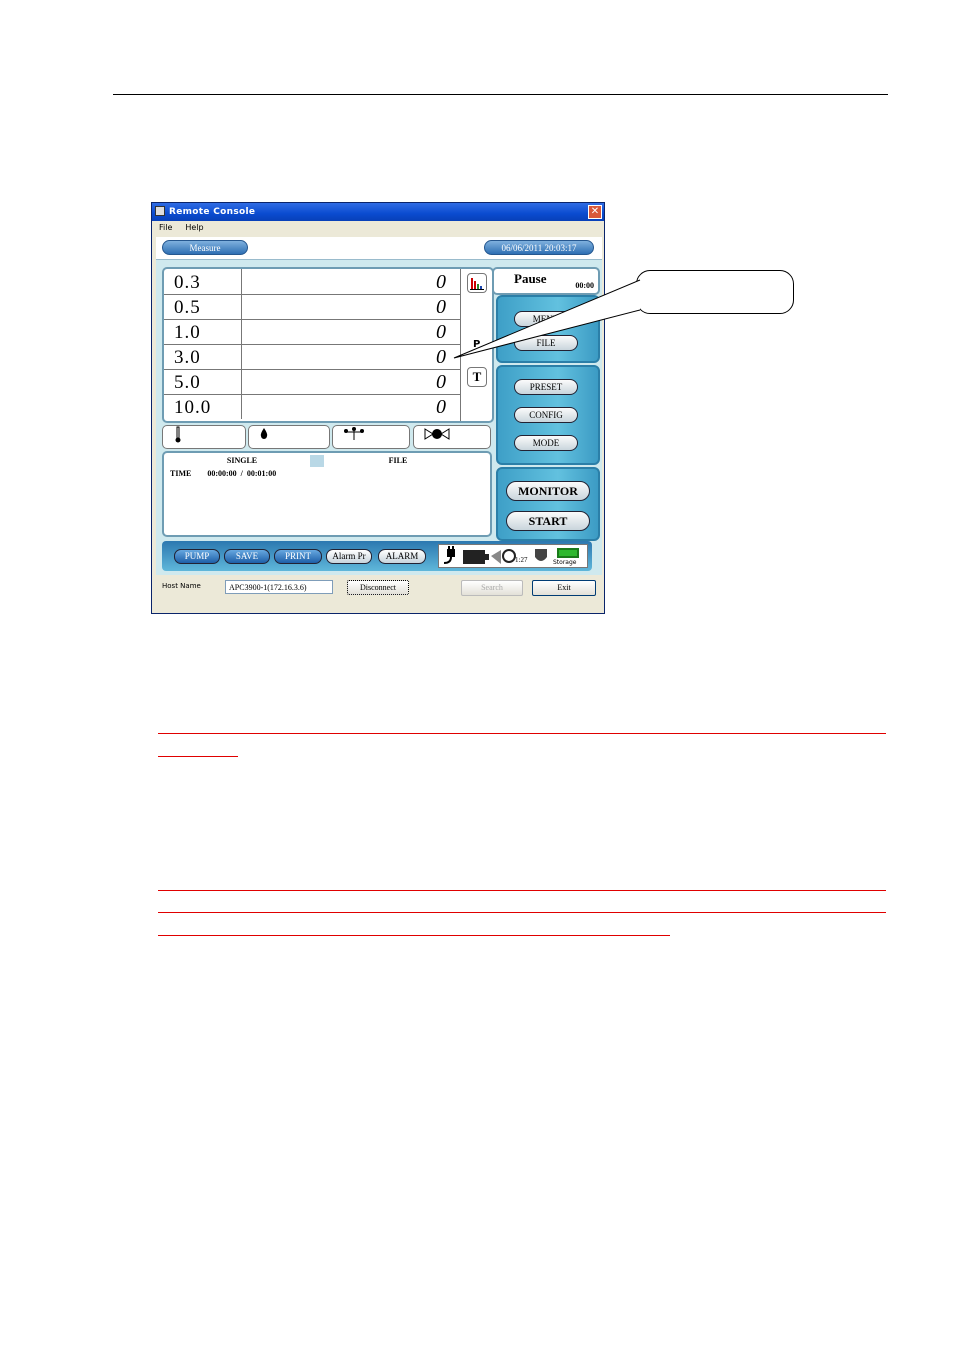  Describe the element at coordinates (203, 306) in the screenshot. I see `particle-size: 0.5` at that location.